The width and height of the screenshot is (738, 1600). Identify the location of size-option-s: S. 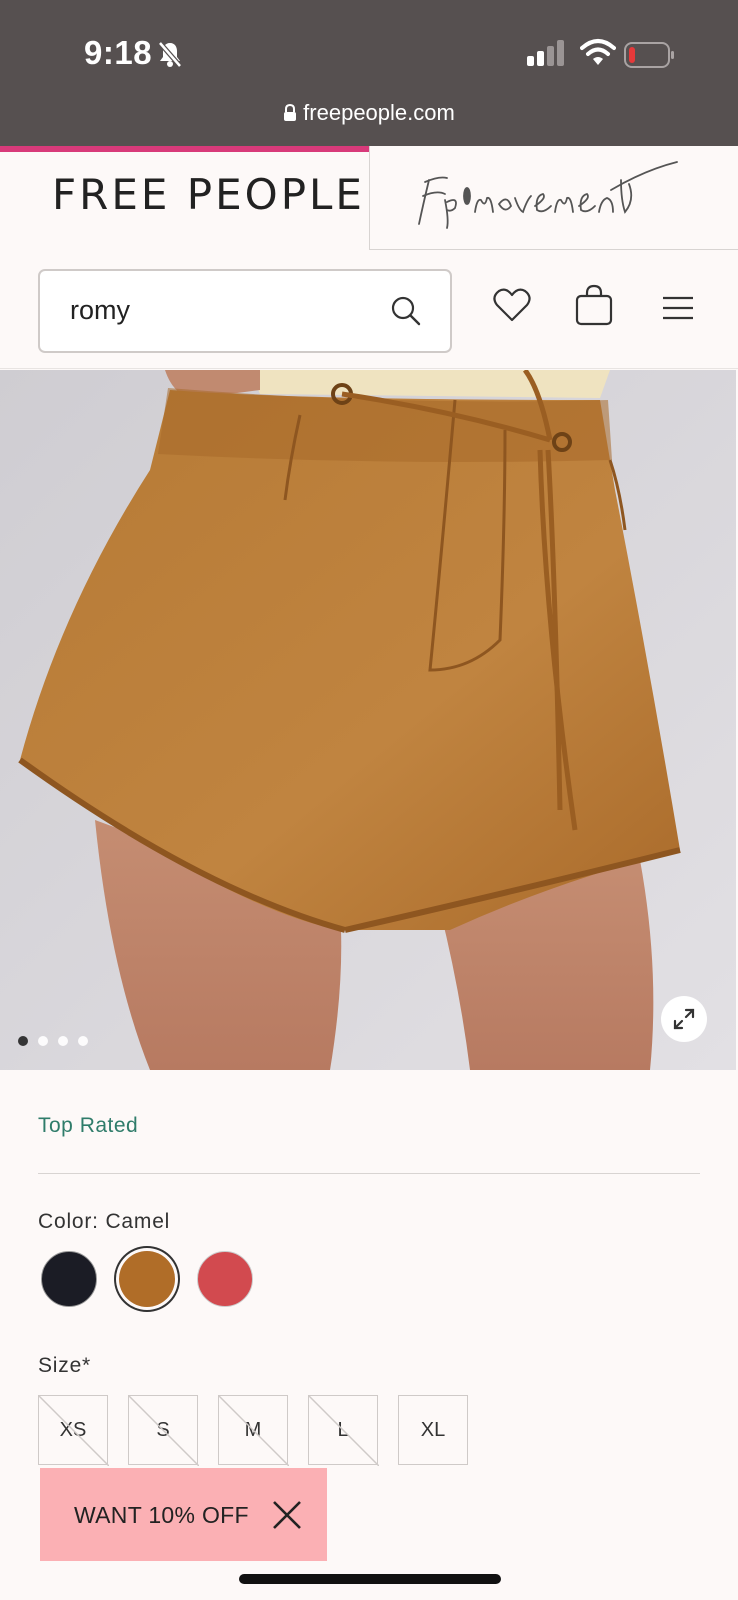
(163, 1430).